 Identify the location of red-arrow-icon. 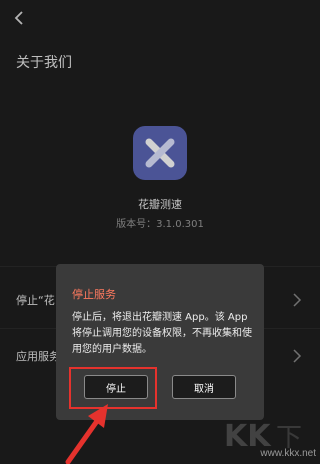
(86, 434).